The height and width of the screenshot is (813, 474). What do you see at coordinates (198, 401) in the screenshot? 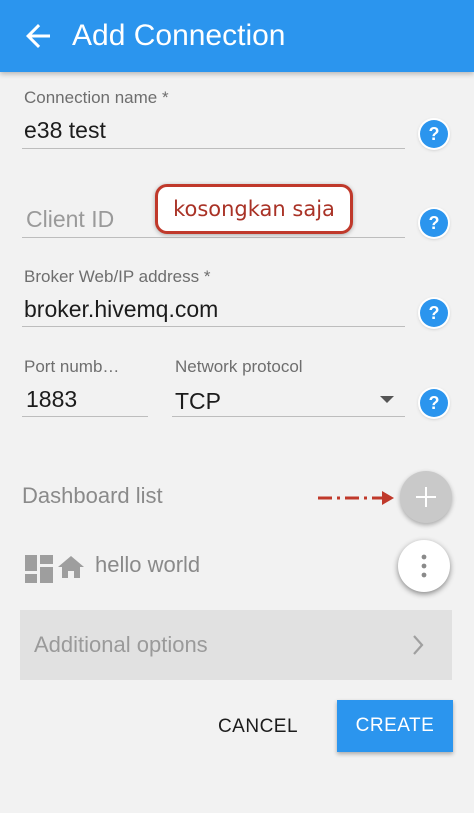
I see `network-protocol-select: TCP` at bounding box center [198, 401].